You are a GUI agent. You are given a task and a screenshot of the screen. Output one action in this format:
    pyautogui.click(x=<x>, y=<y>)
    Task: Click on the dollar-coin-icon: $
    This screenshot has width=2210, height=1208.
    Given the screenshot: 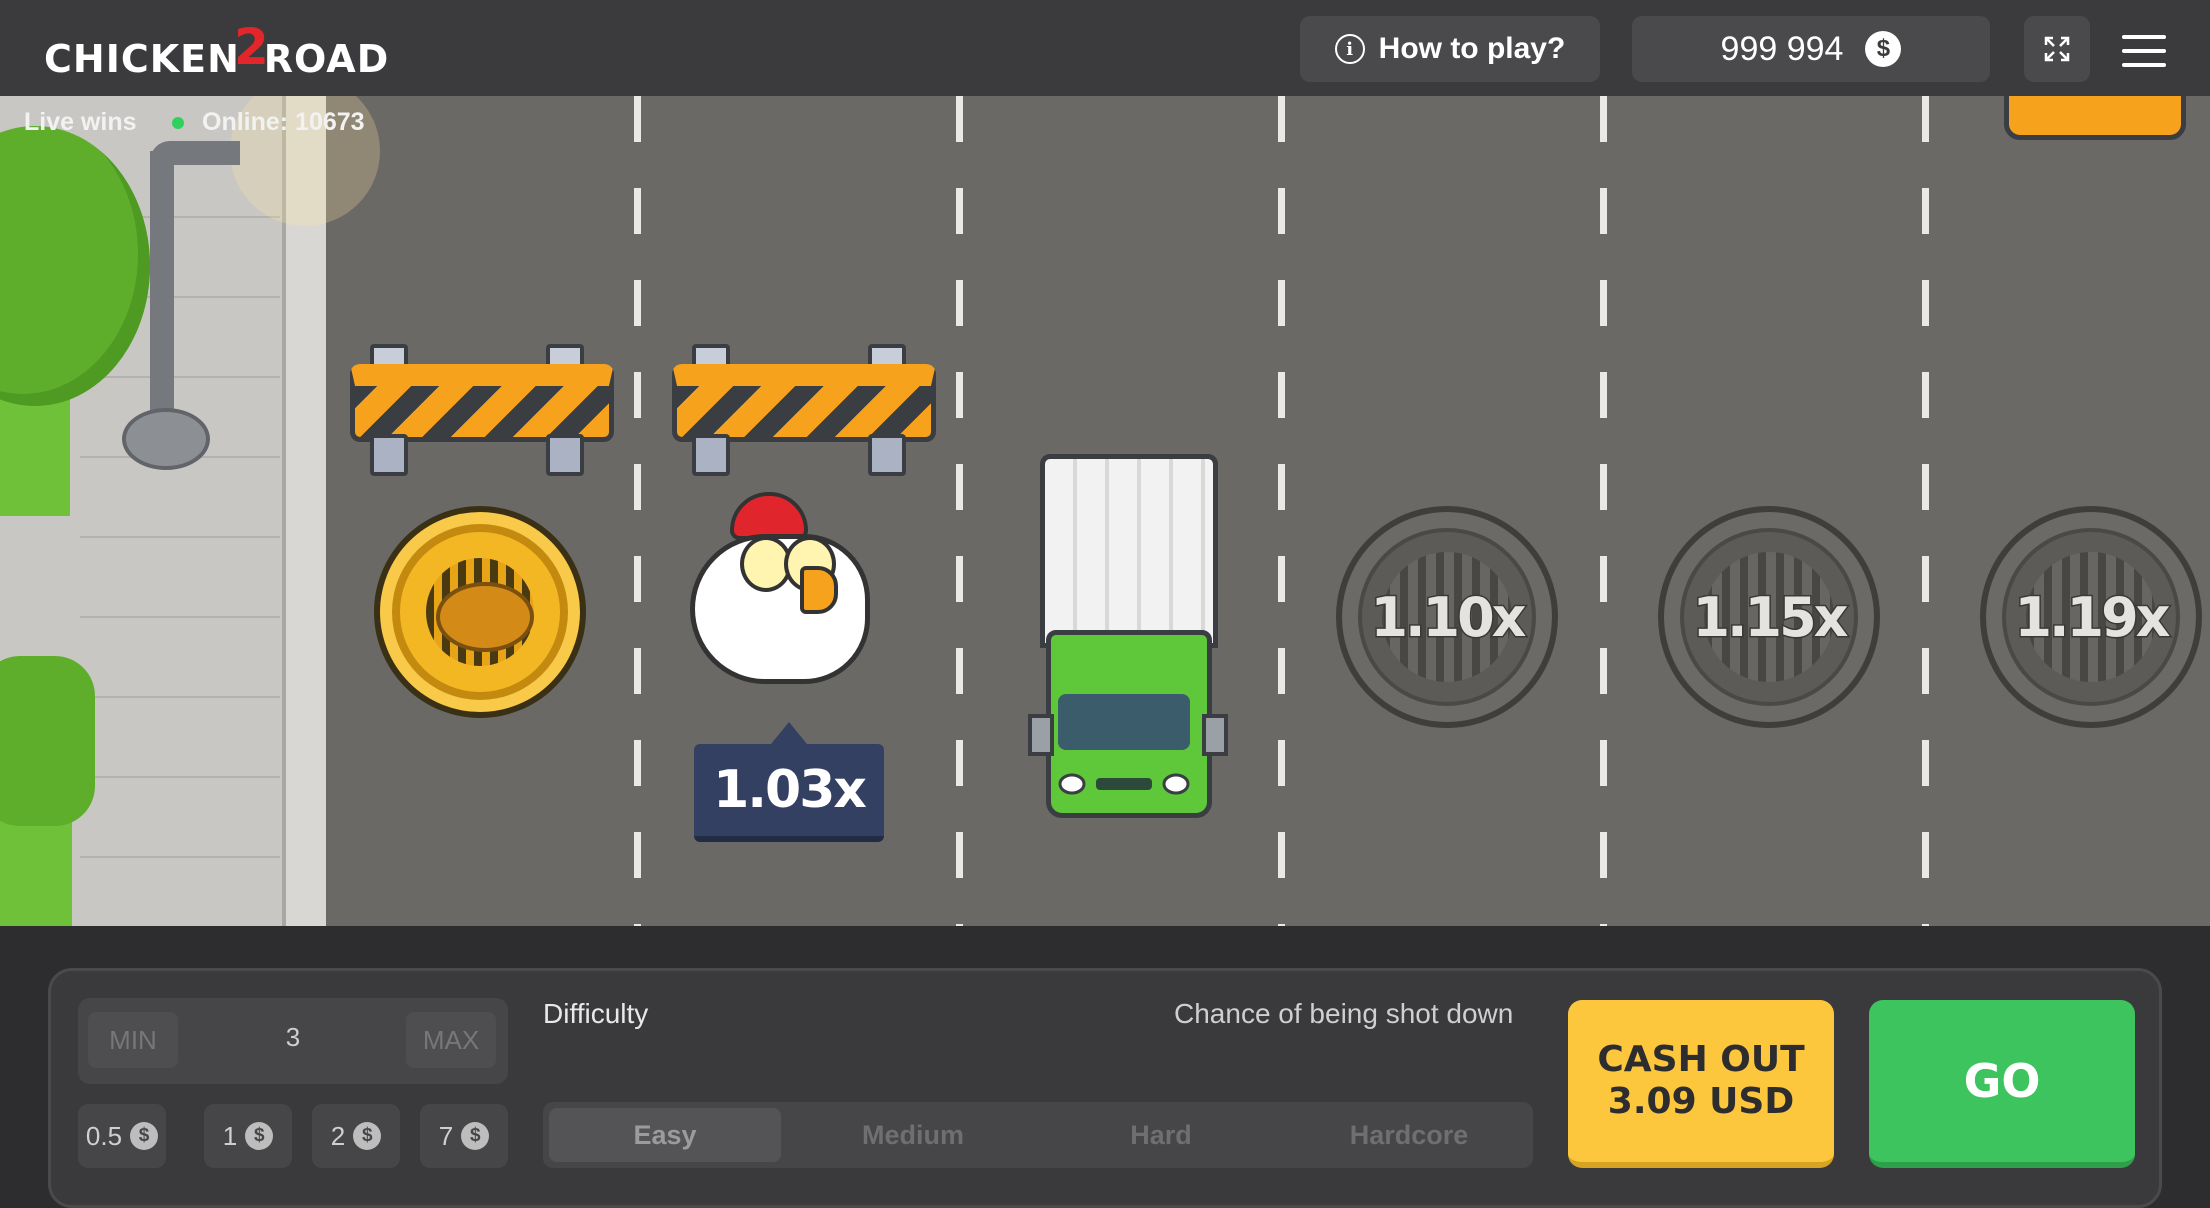 What is the action you would take?
    pyautogui.click(x=1883, y=49)
    